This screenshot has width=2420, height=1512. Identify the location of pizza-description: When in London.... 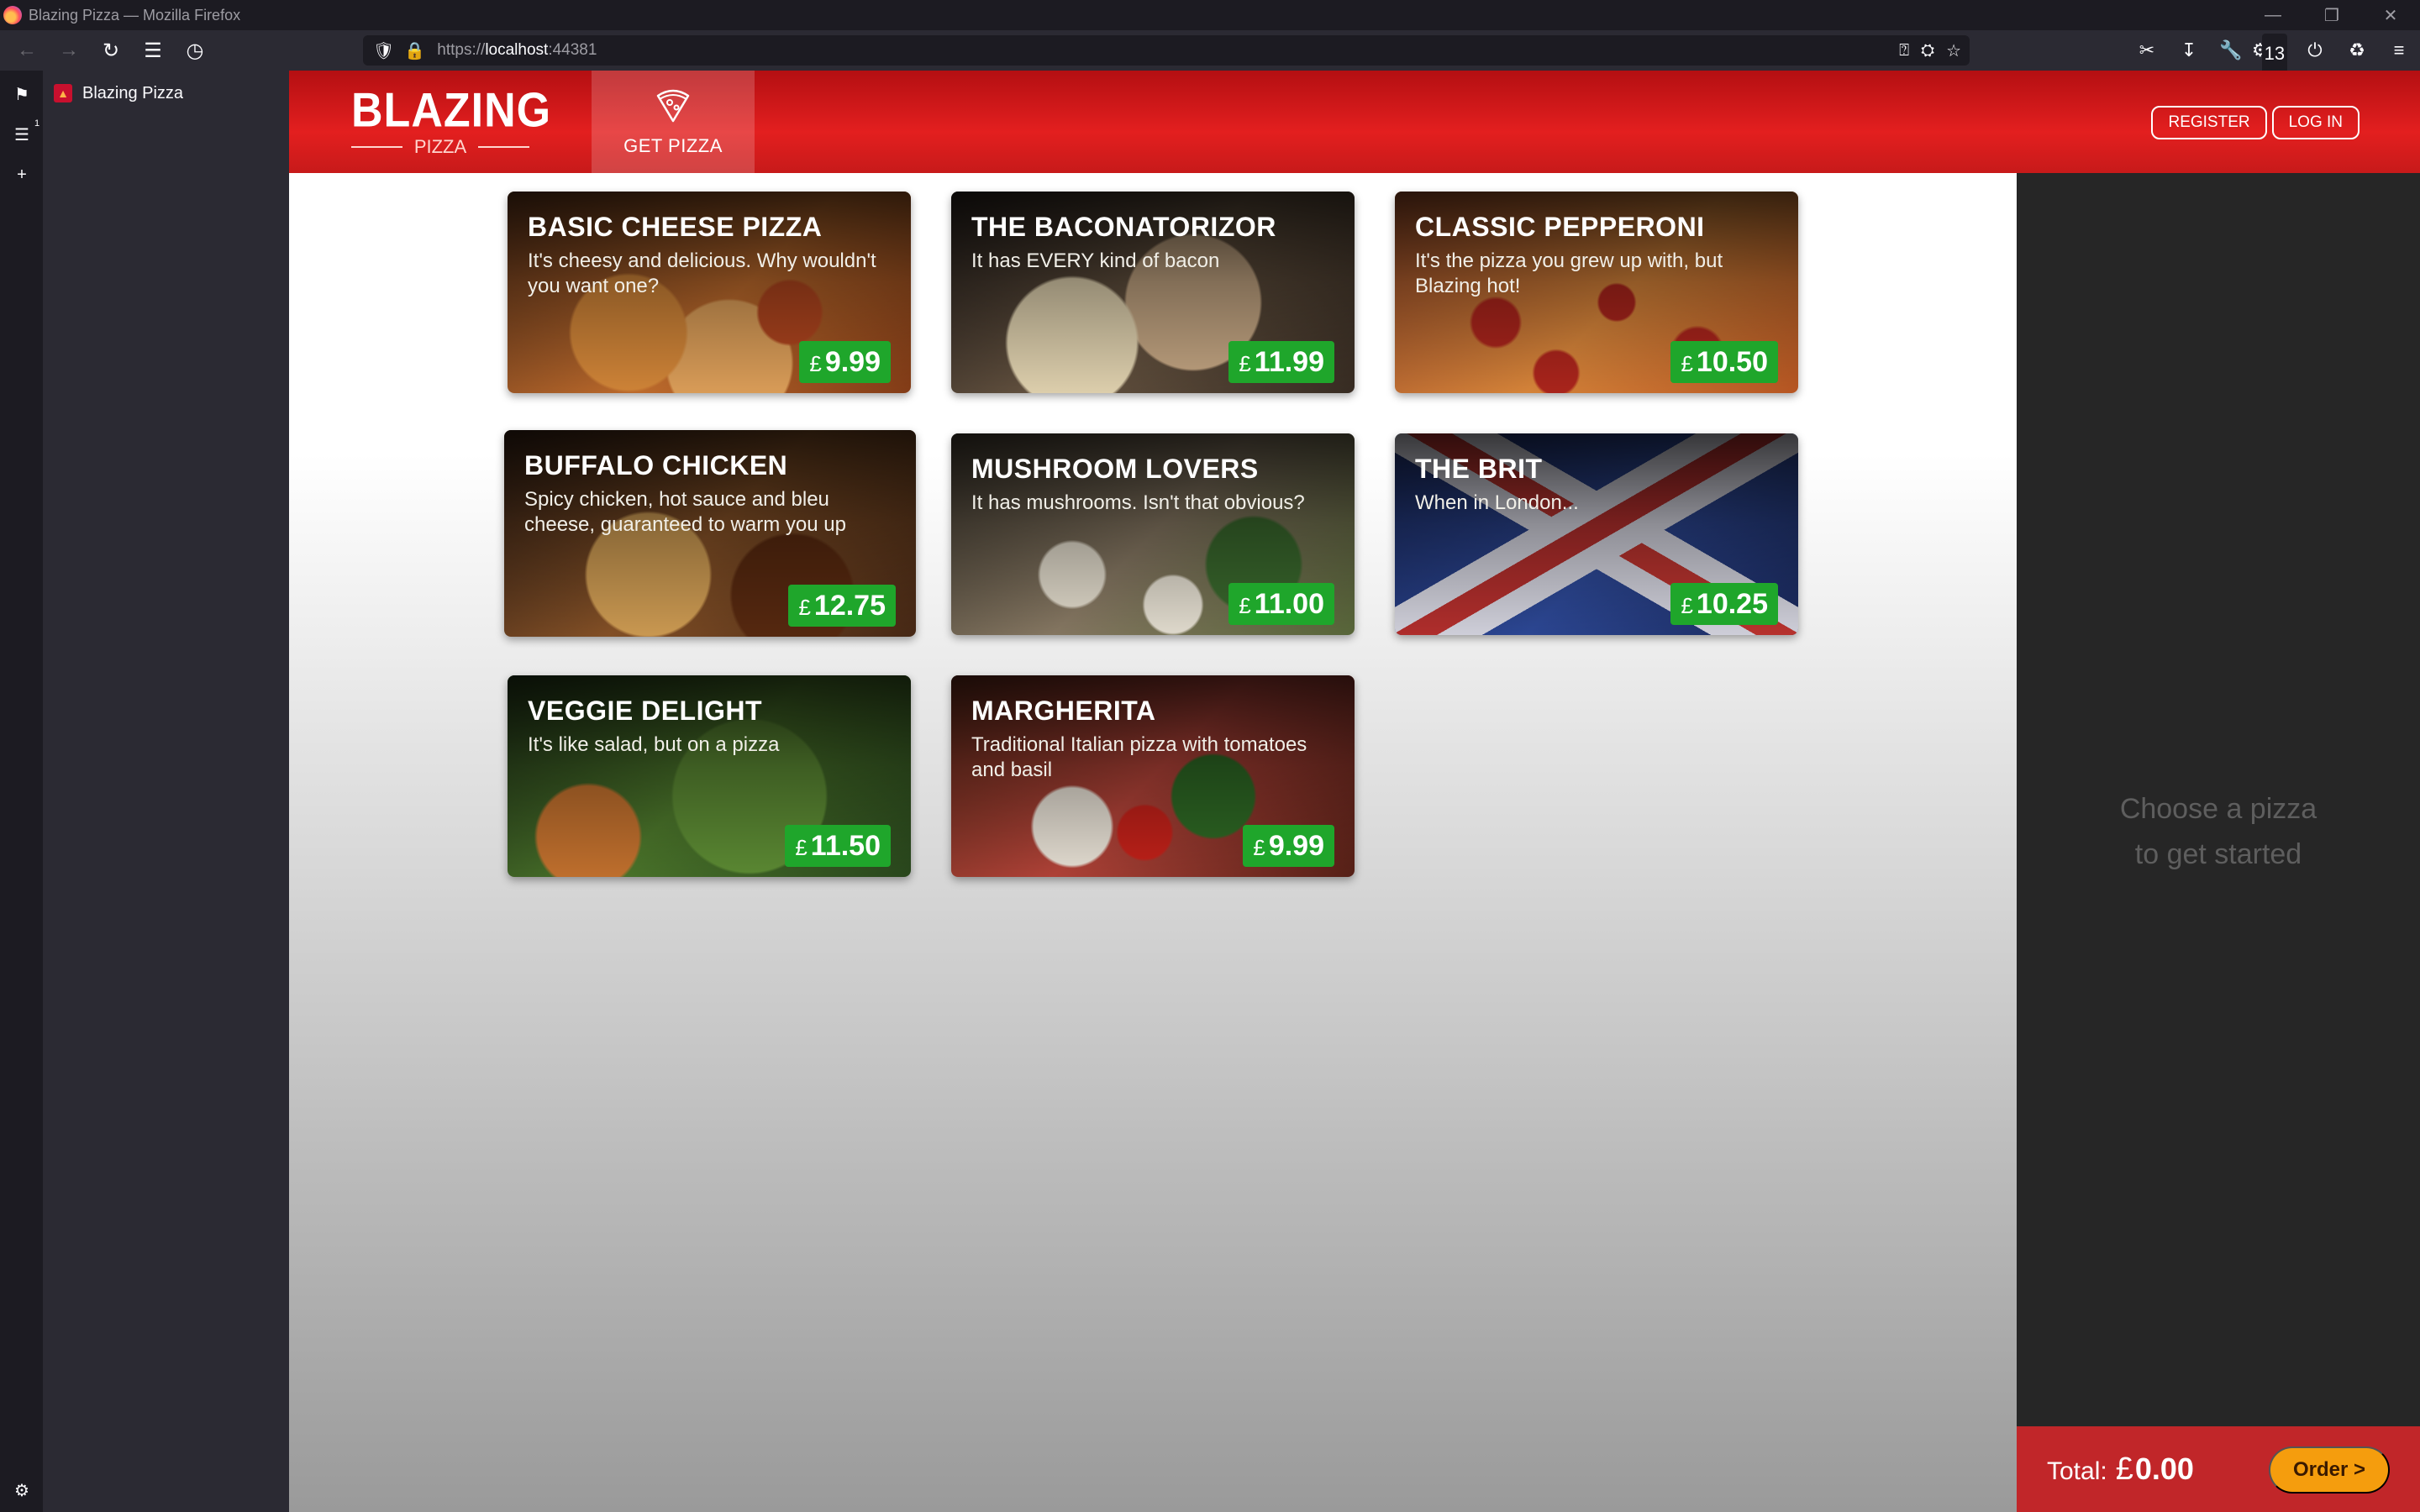
(1497, 502).